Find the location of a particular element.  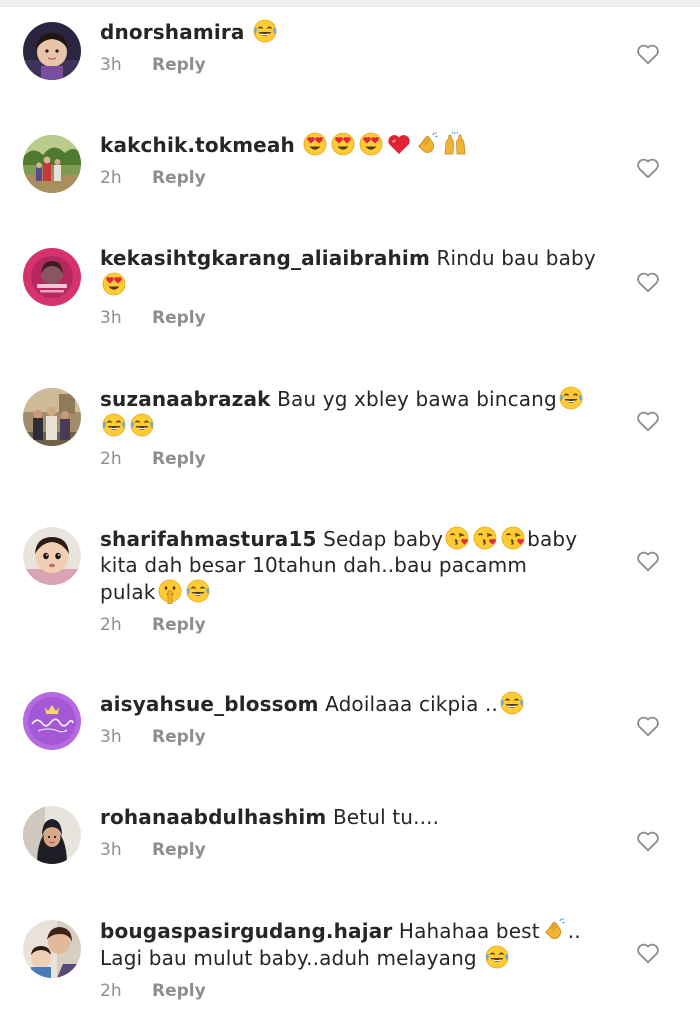

comment-username: dnorshamira is located at coordinates (172, 32).